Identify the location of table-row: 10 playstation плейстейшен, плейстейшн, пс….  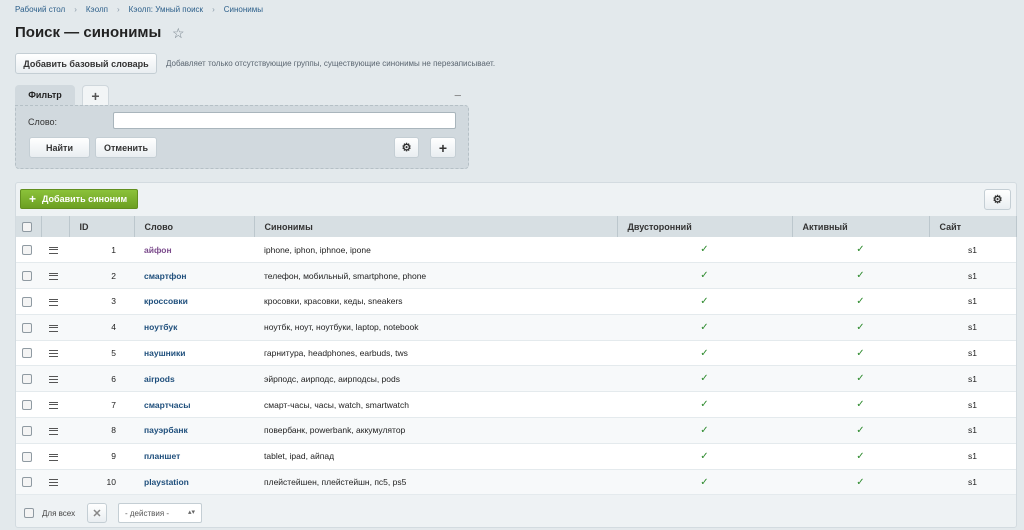
(516, 482).